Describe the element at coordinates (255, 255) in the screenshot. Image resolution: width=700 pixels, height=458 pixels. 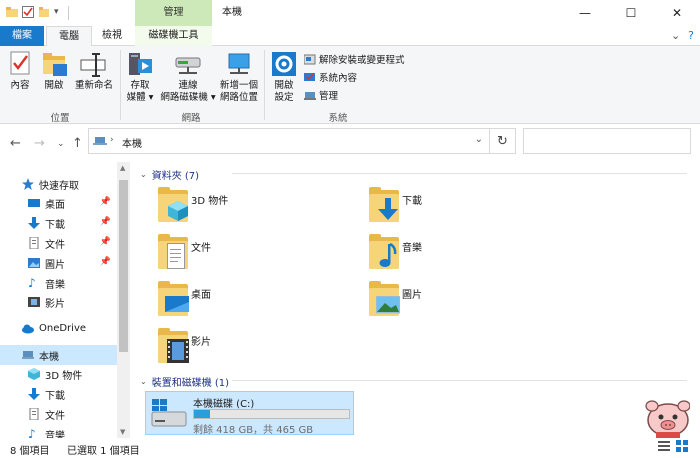
I see `folder-documents: 文件` at that location.